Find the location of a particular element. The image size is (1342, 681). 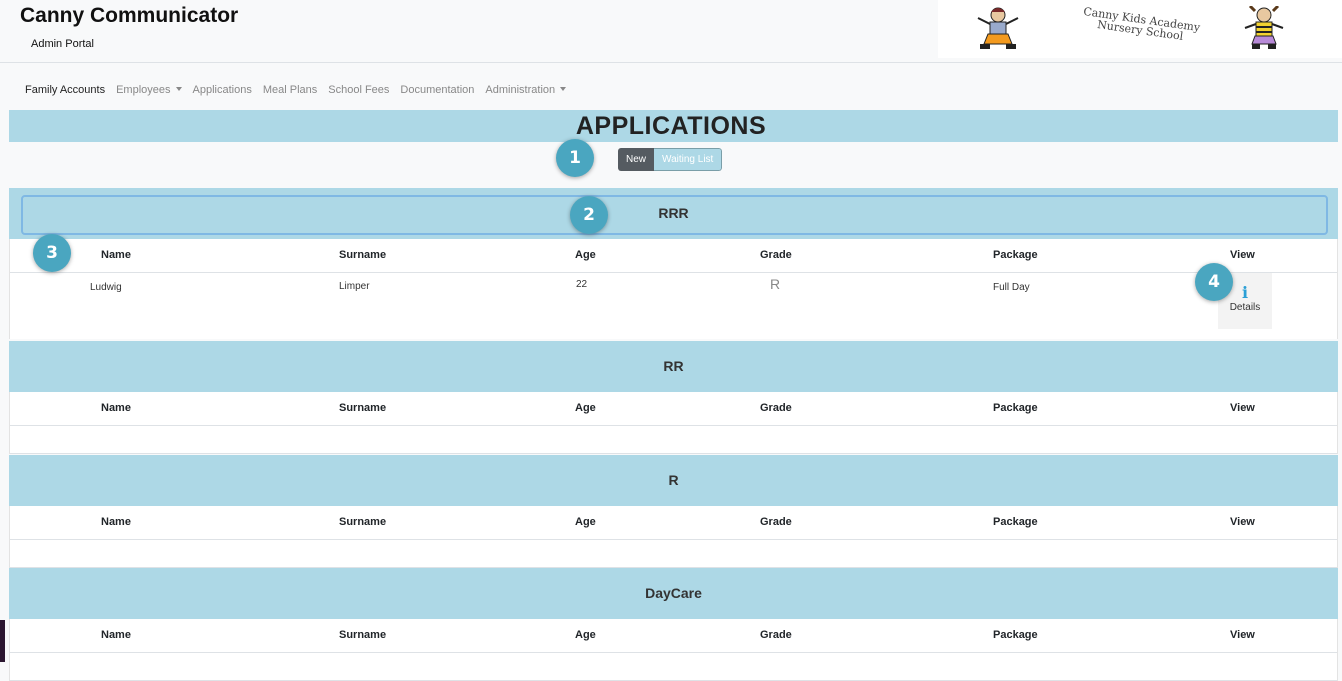

nav-family-accounts: Family Accounts is located at coordinates (65, 90).